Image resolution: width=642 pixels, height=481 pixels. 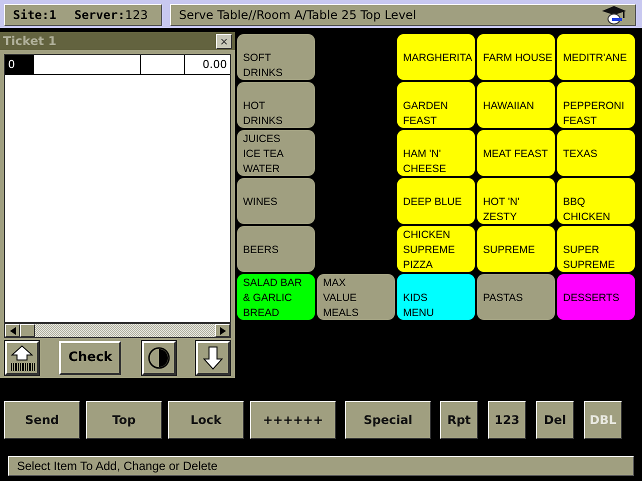 What do you see at coordinates (276, 201) in the screenshot?
I see `menu-button: WINES` at bounding box center [276, 201].